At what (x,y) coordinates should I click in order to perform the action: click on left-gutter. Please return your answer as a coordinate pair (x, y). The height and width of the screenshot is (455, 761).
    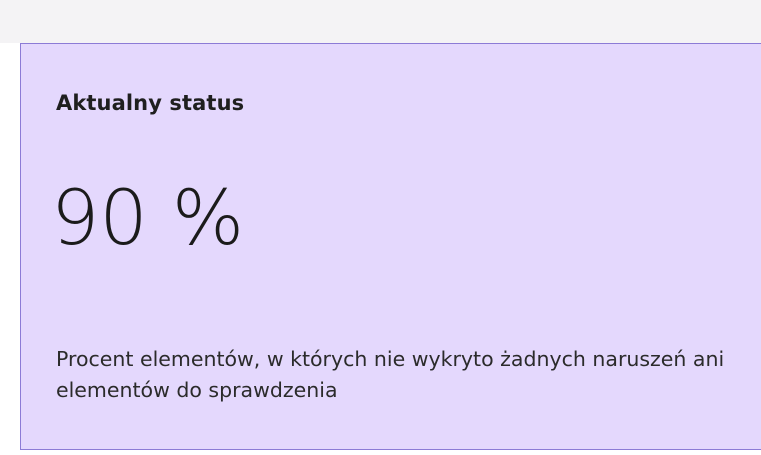
    Looking at the image, I should click on (10, 249).